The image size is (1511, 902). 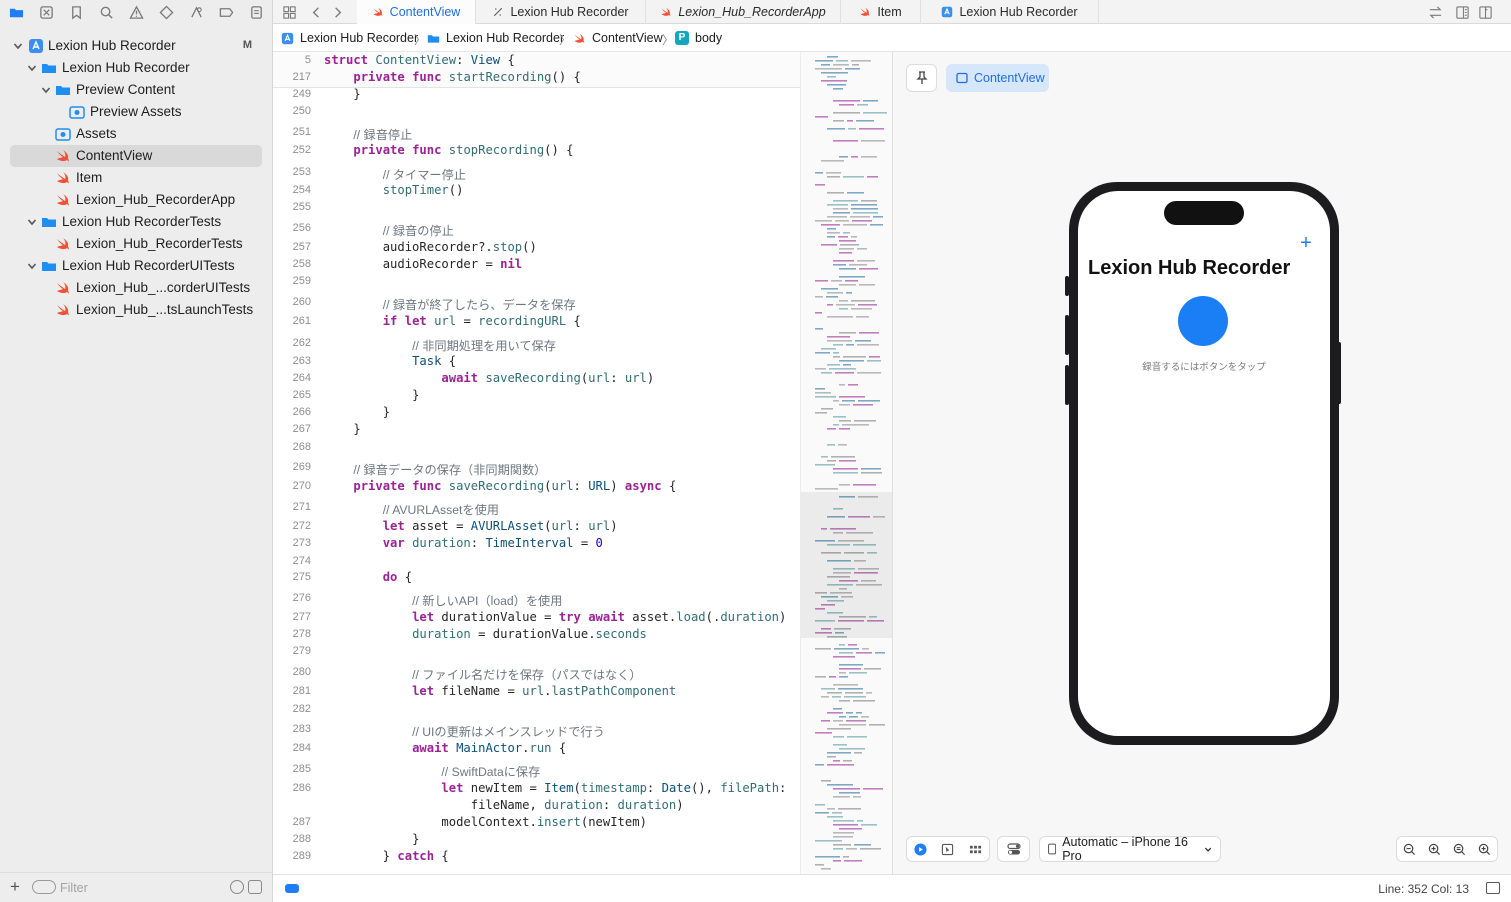 What do you see at coordinates (536, 112) in the screenshot?
I see `code-line: 250` at bounding box center [536, 112].